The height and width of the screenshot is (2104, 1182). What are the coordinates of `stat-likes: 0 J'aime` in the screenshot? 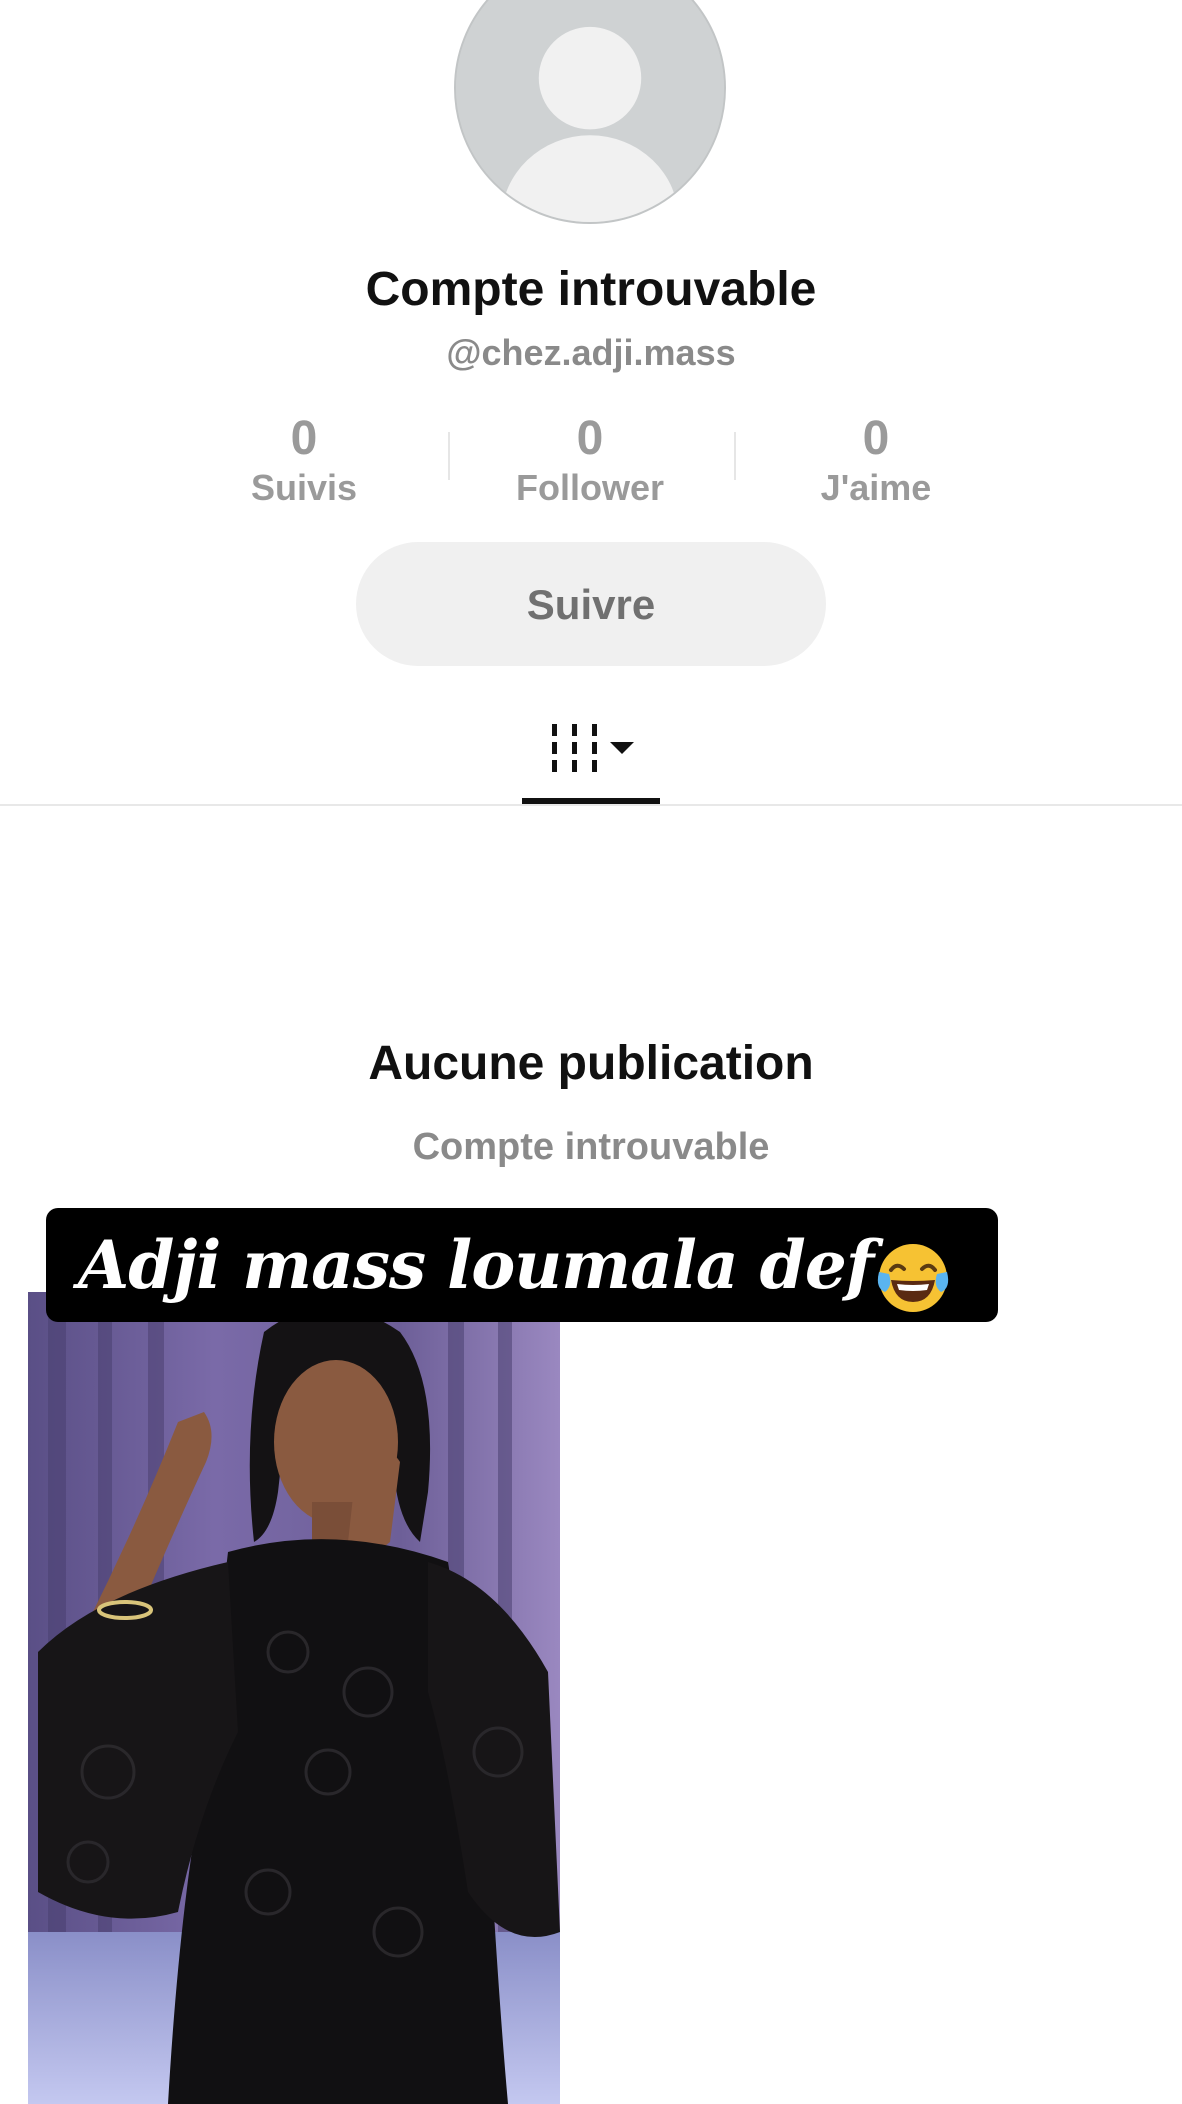 It's located at (876, 461).